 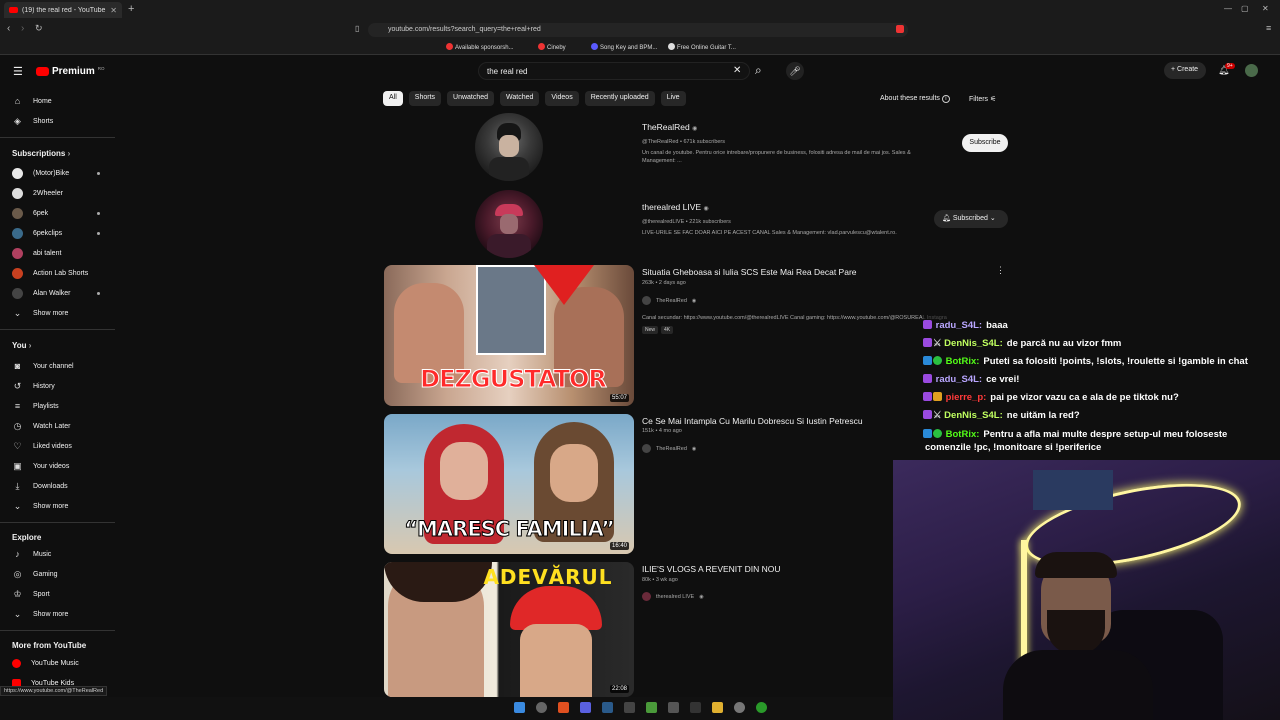 What do you see at coordinates (915, 99) in the screenshot?
I see `about-results-link: About these results i` at bounding box center [915, 99].